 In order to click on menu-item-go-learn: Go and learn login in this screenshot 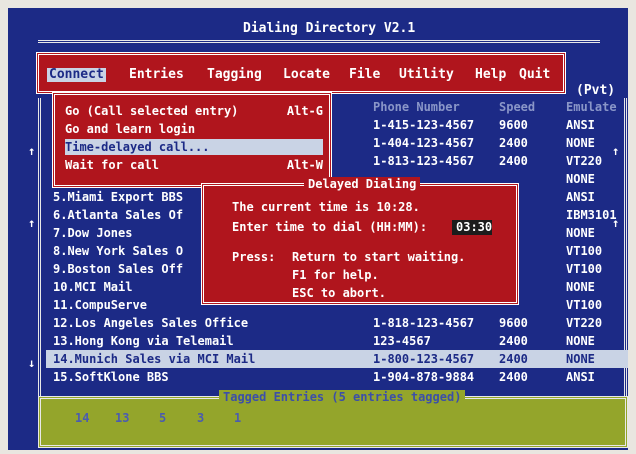, I will do `click(194, 129)`.